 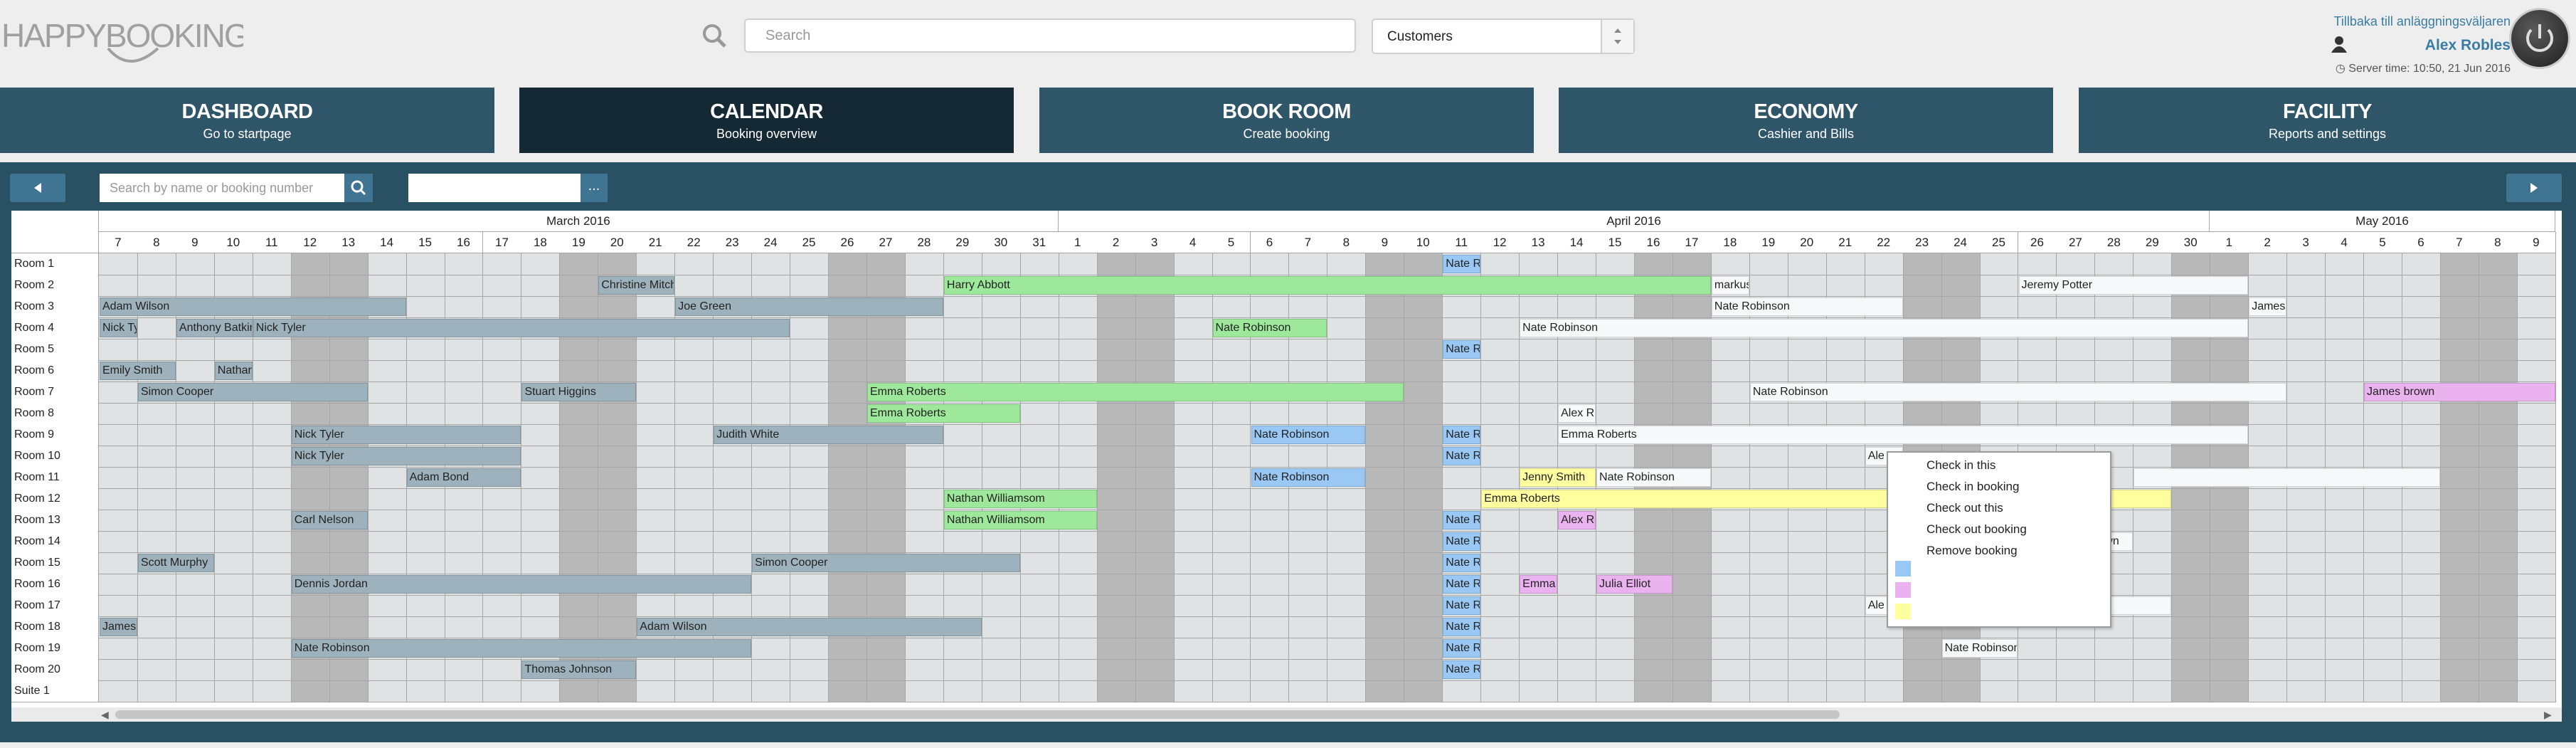 What do you see at coordinates (943, 413) in the screenshot?
I see `booking-bar: Emma Roberts` at bounding box center [943, 413].